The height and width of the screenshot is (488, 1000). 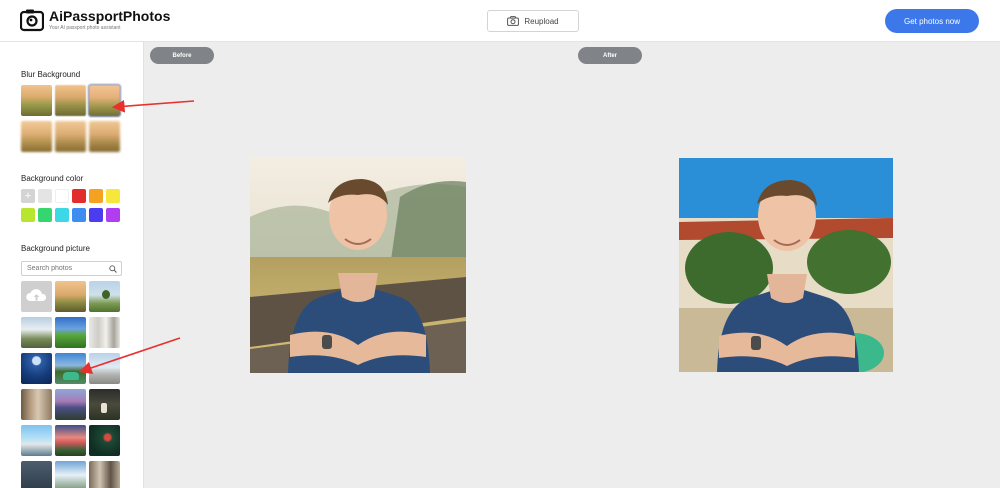 What do you see at coordinates (70, 296) in the screenshot?
I see `picture-sunset-field` at bounding box center [70, 296].